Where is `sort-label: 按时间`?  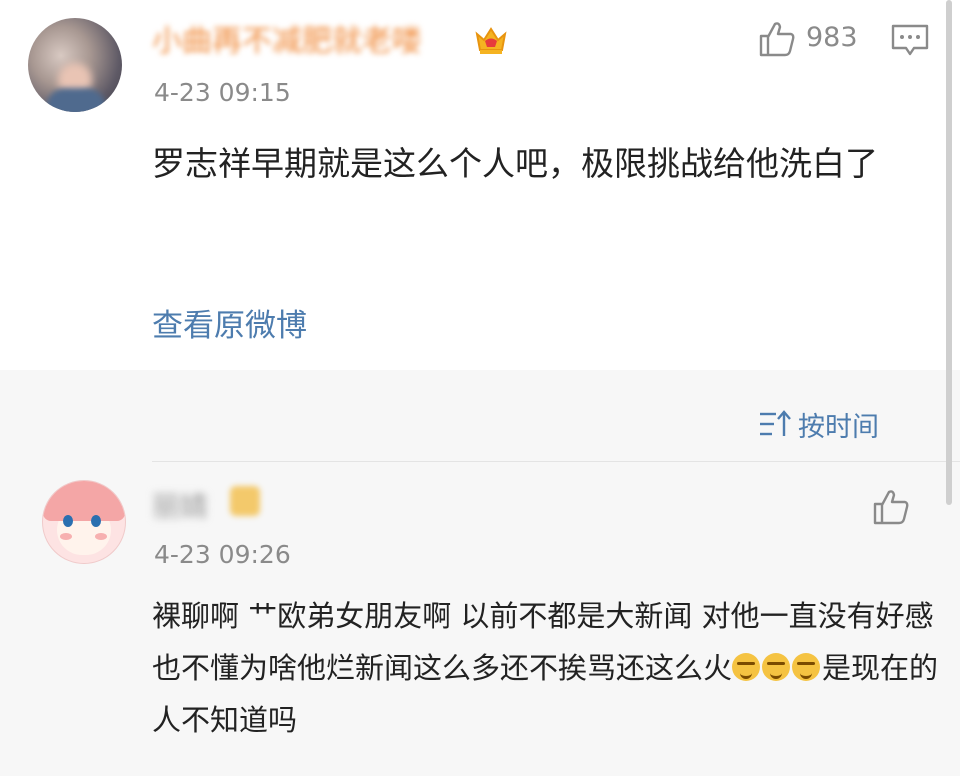 sort-label: 按时间 is located at coordinates (838, 427).